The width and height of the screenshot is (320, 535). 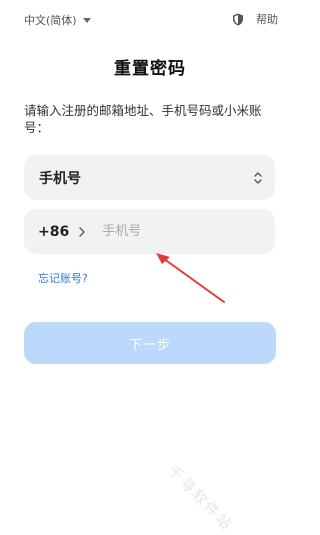 I want to click on language-label: 中文(简体), so click(x=50, y=20).